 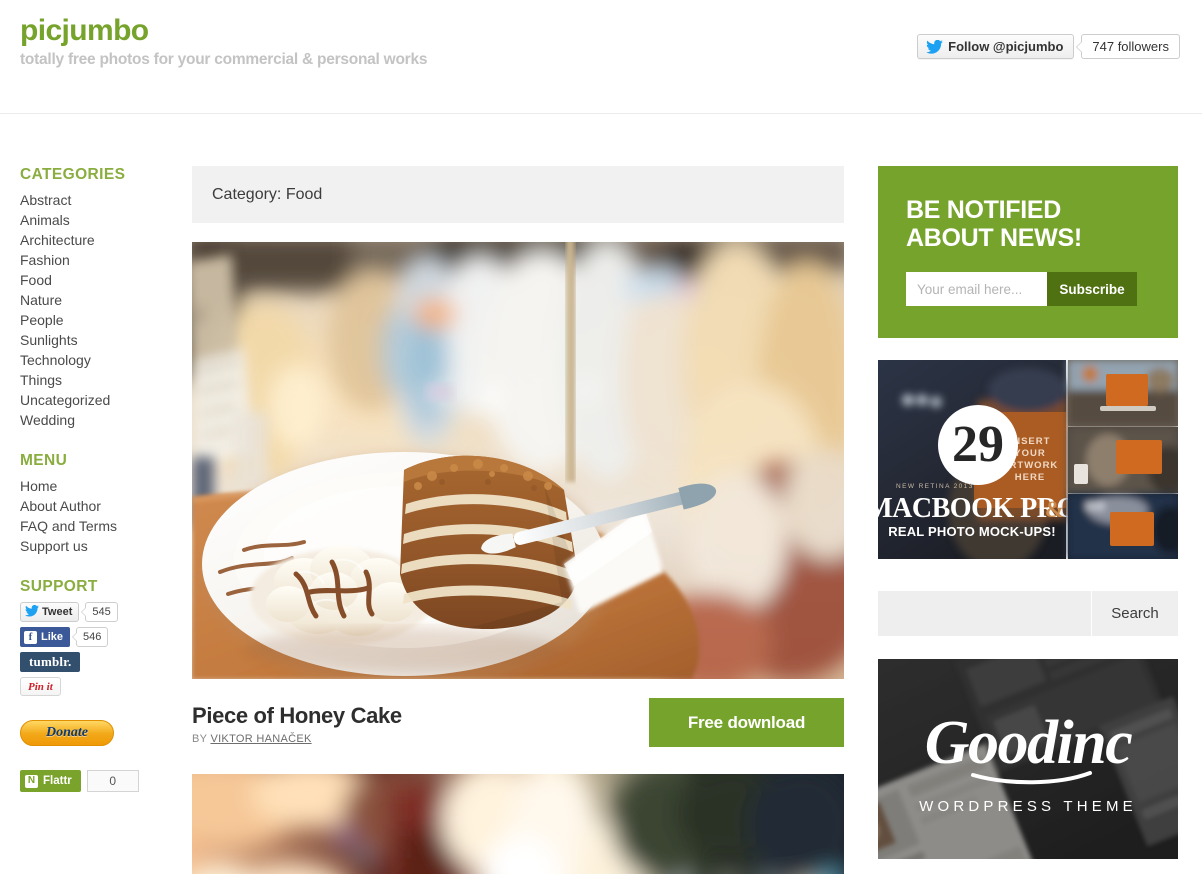 What do you see at coordinates (57, 612) in the screenshot?
I see `tweet-button-label: Tweet` at bounding box center [57, 612].